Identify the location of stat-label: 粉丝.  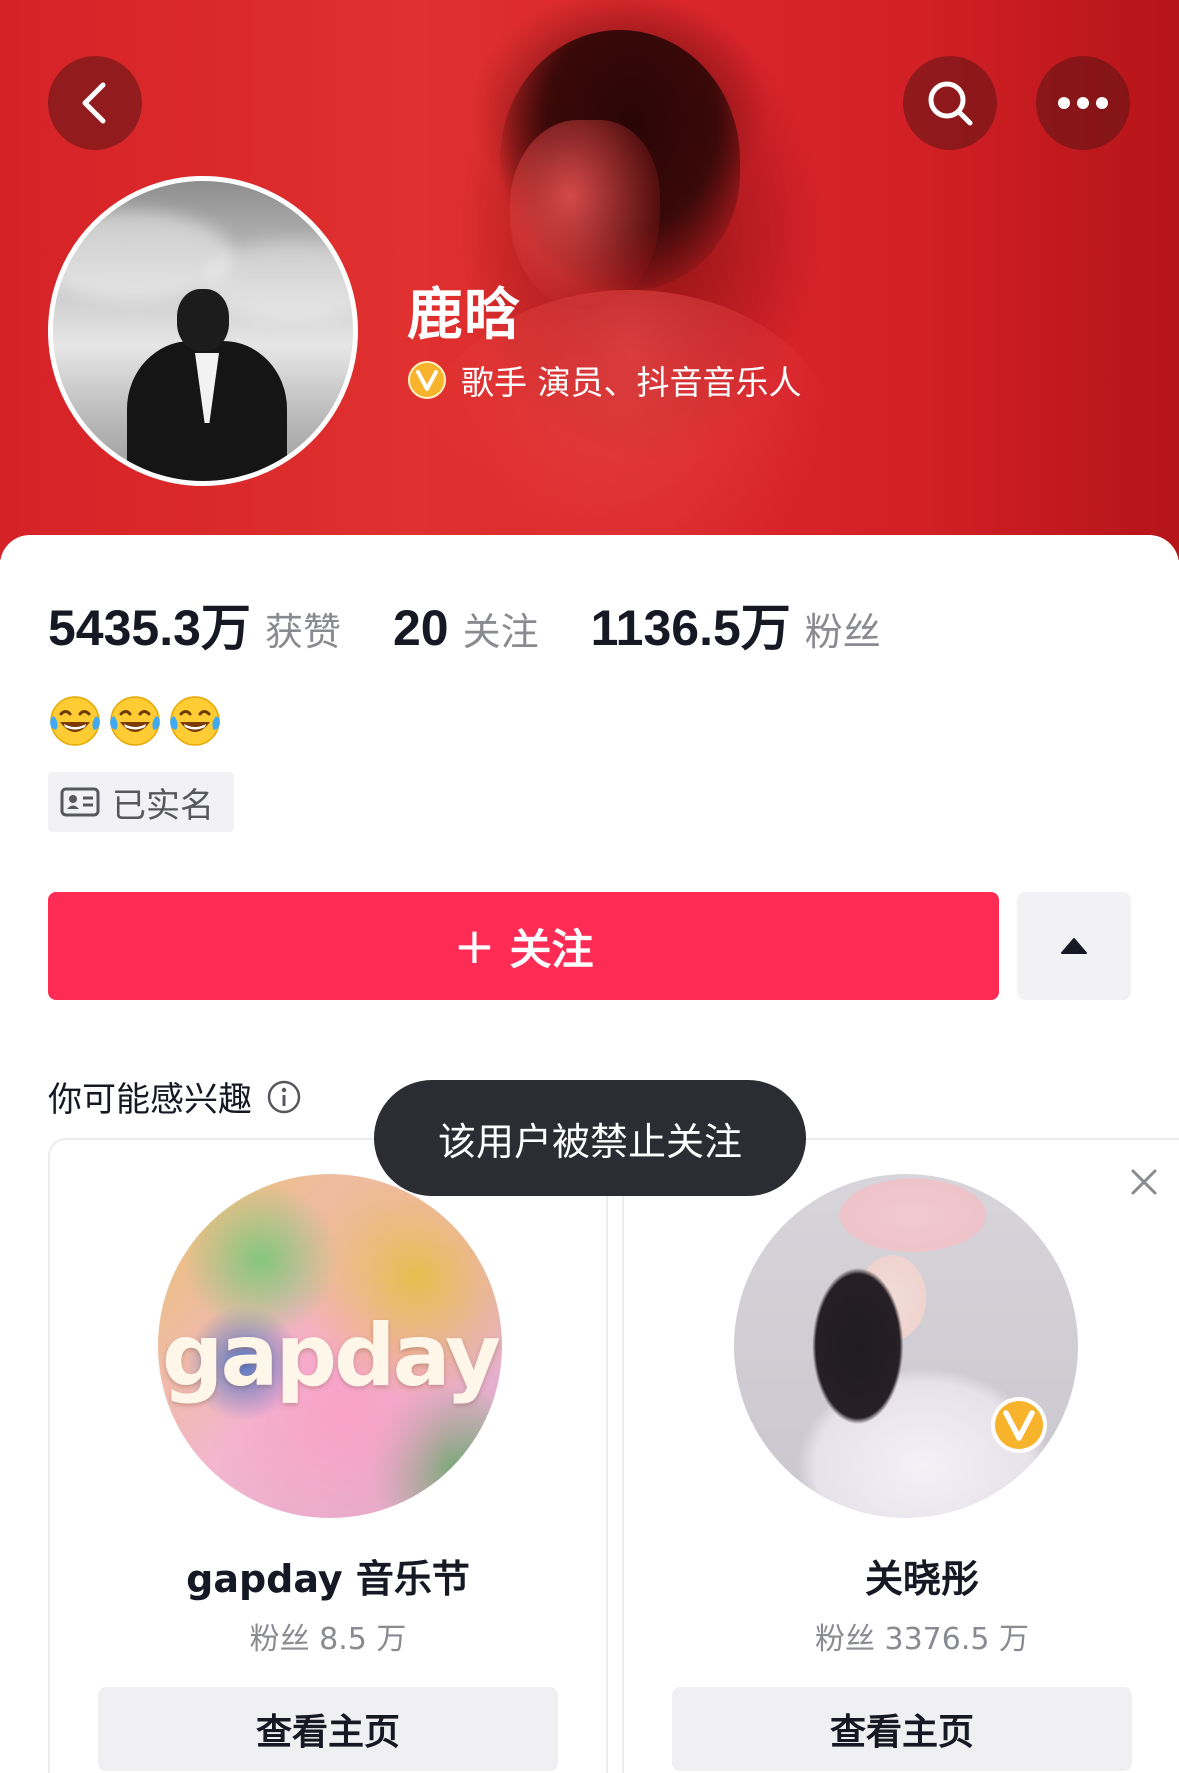
(842, 632).